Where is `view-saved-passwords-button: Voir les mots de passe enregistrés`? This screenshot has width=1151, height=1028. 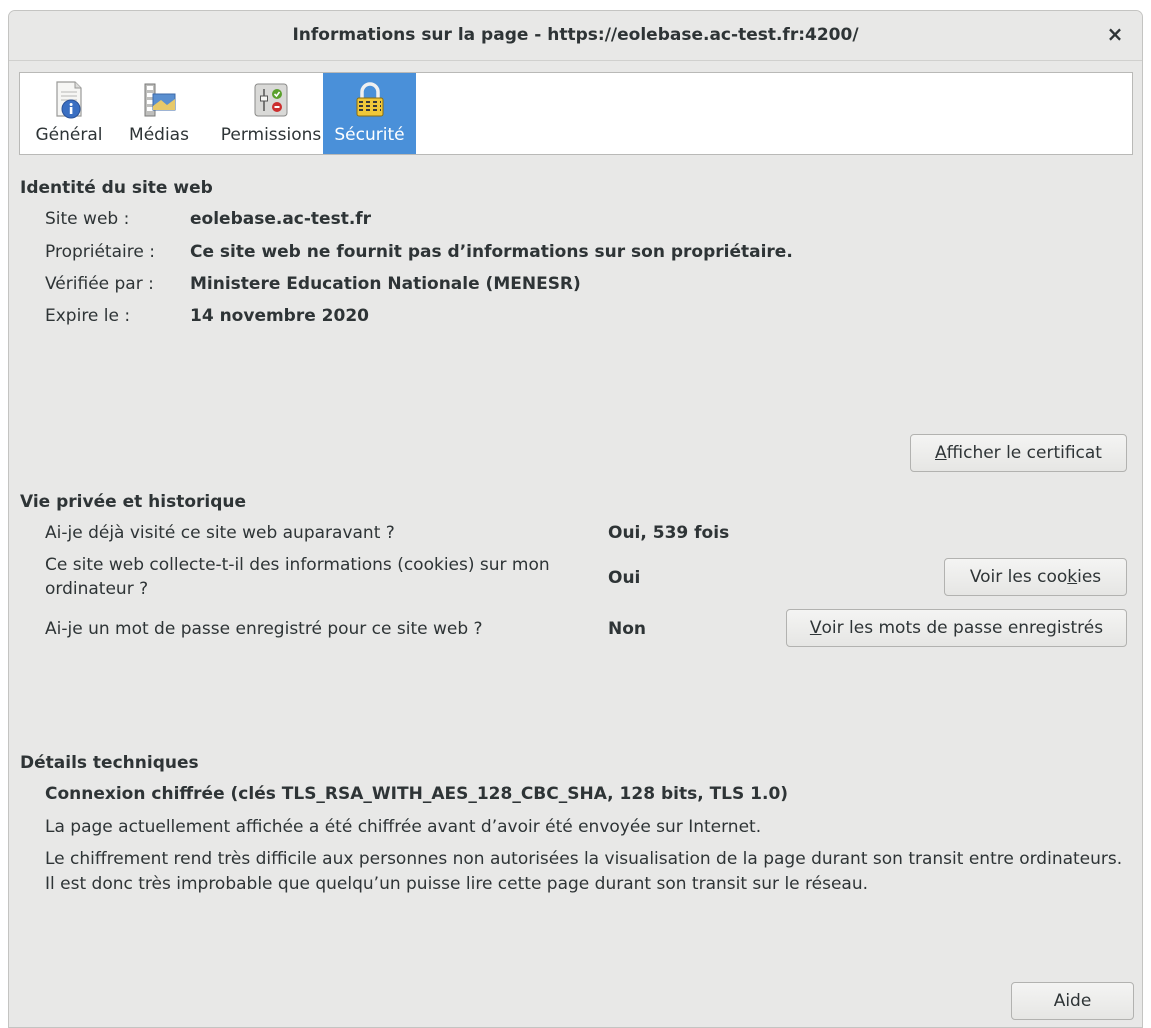
view-saved-passwords-button: Voir les mots de passe enregistrés is located at coordinates (956, 628).